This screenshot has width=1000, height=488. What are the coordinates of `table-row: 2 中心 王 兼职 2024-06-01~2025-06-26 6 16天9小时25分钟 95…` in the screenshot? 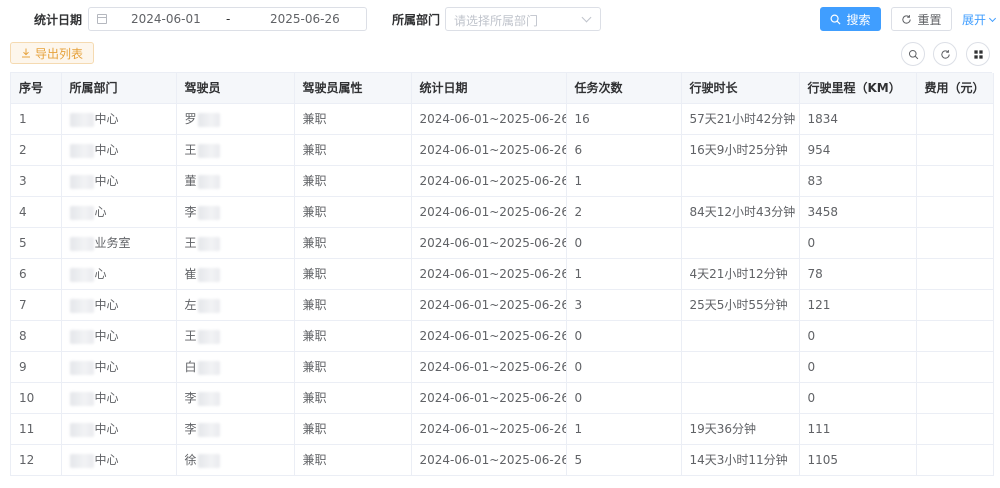 It's located at (502, 150).